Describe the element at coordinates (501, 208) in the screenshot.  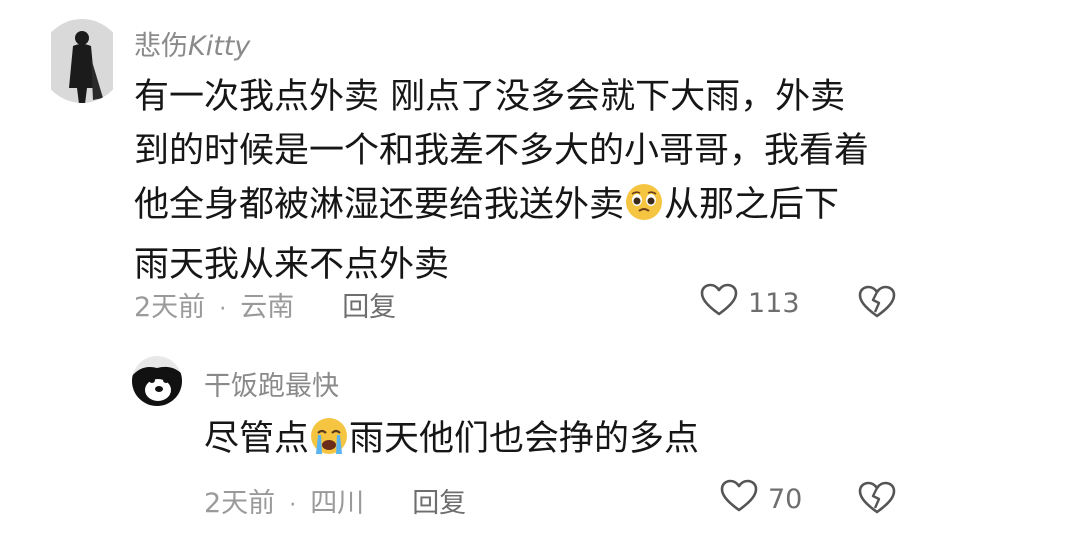
I see `comment-line: 他全身都被淋湿还要给我送外卖 从那之后下` at that location.